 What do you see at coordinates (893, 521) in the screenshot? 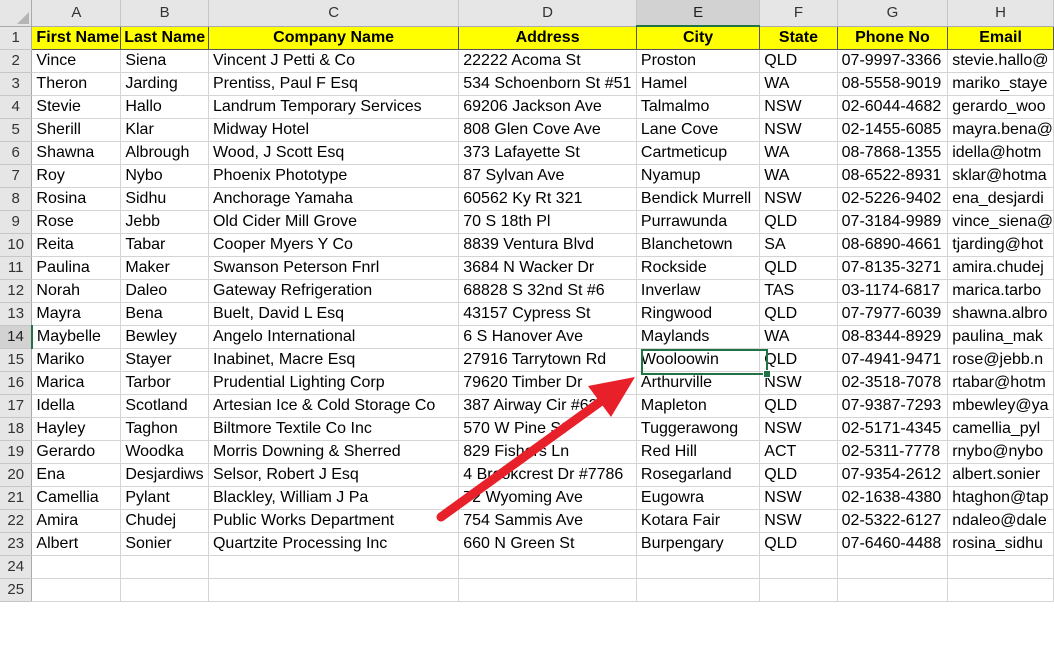
I see `data-cell: 02-5322-6127` at bounding box center [893, 521].